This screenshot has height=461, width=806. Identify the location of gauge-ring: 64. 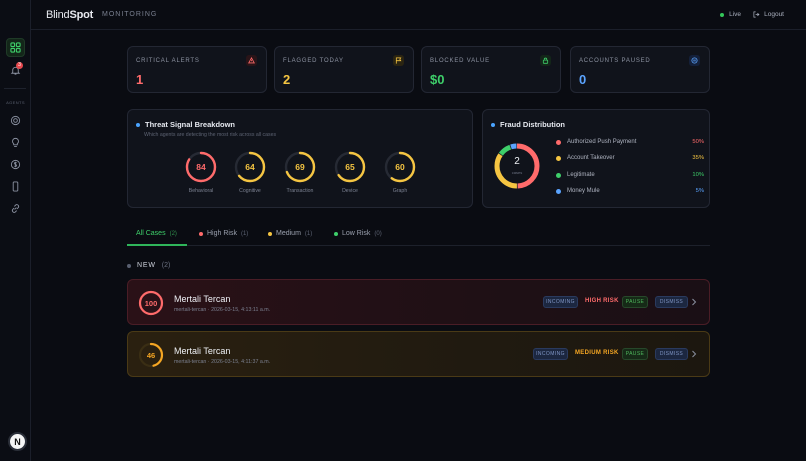
(250, 167).